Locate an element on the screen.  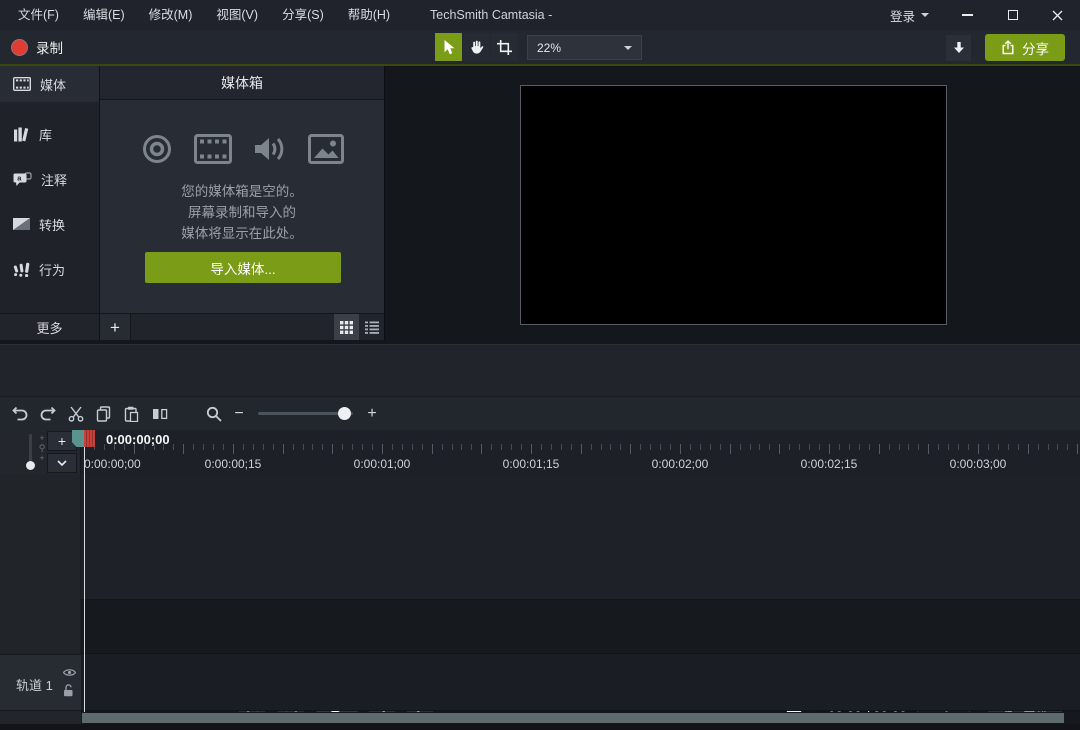
menu-items: 文件(F) 编辑(E) 修改(M) 视图(V) 分享(S) 帮助(H) is located at coordinates (201, 15).